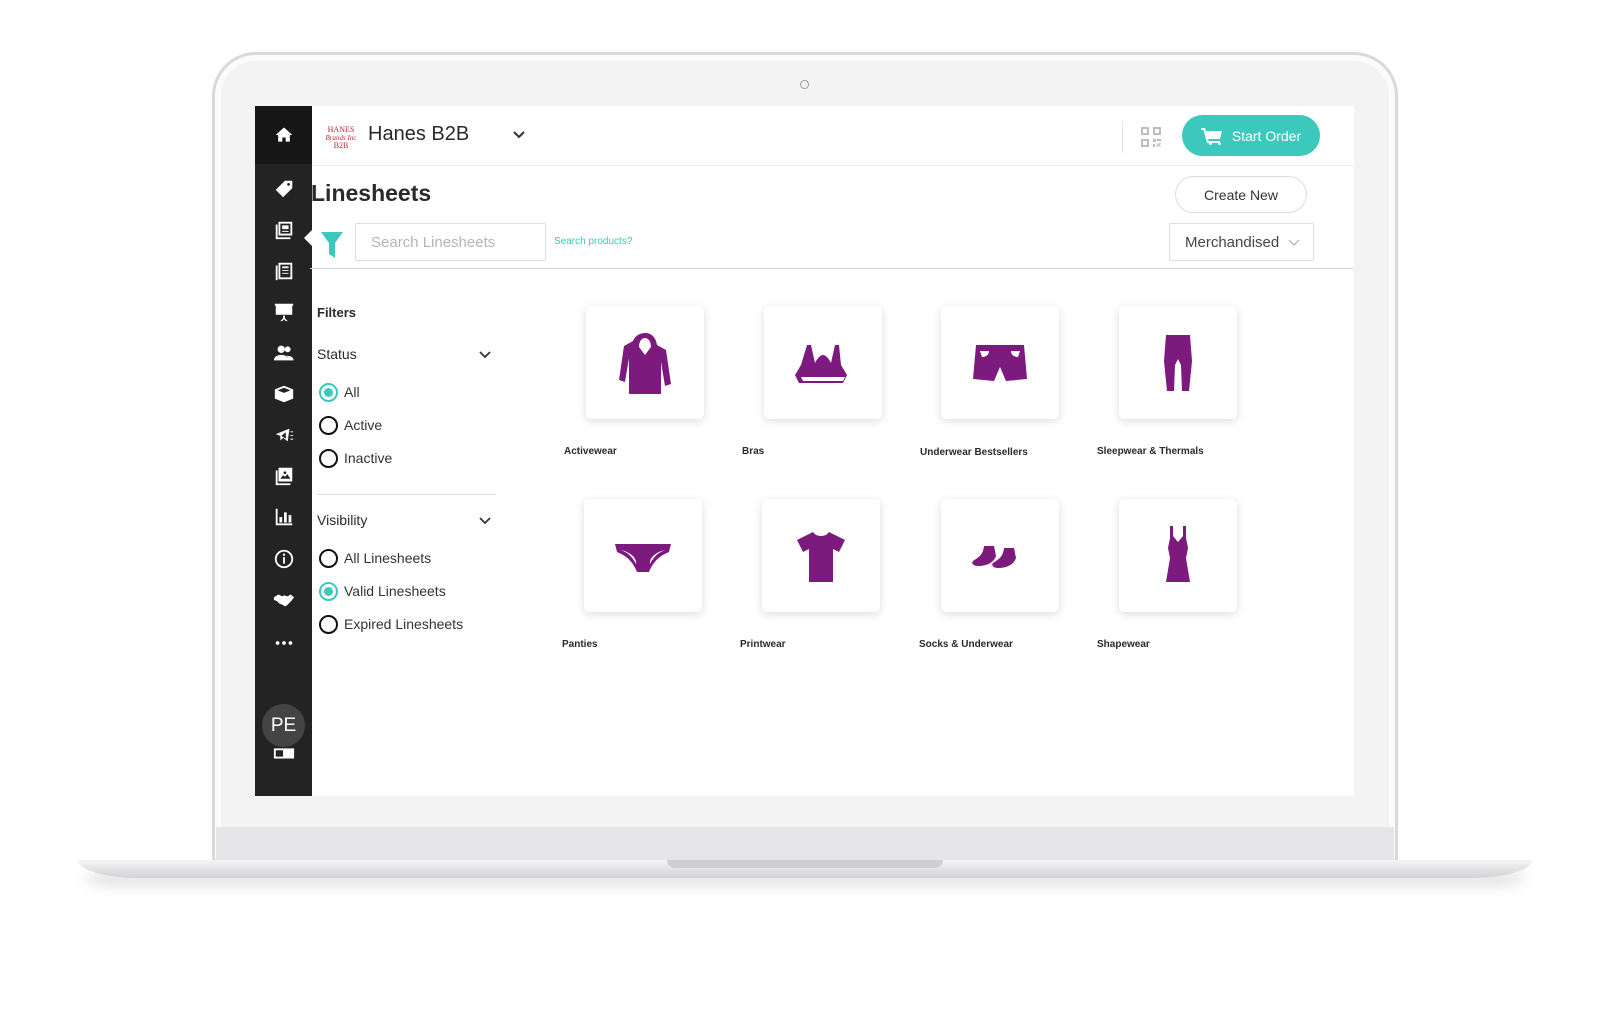  I want to click on linesheet-label: Shapewear, so click(1123, 644).